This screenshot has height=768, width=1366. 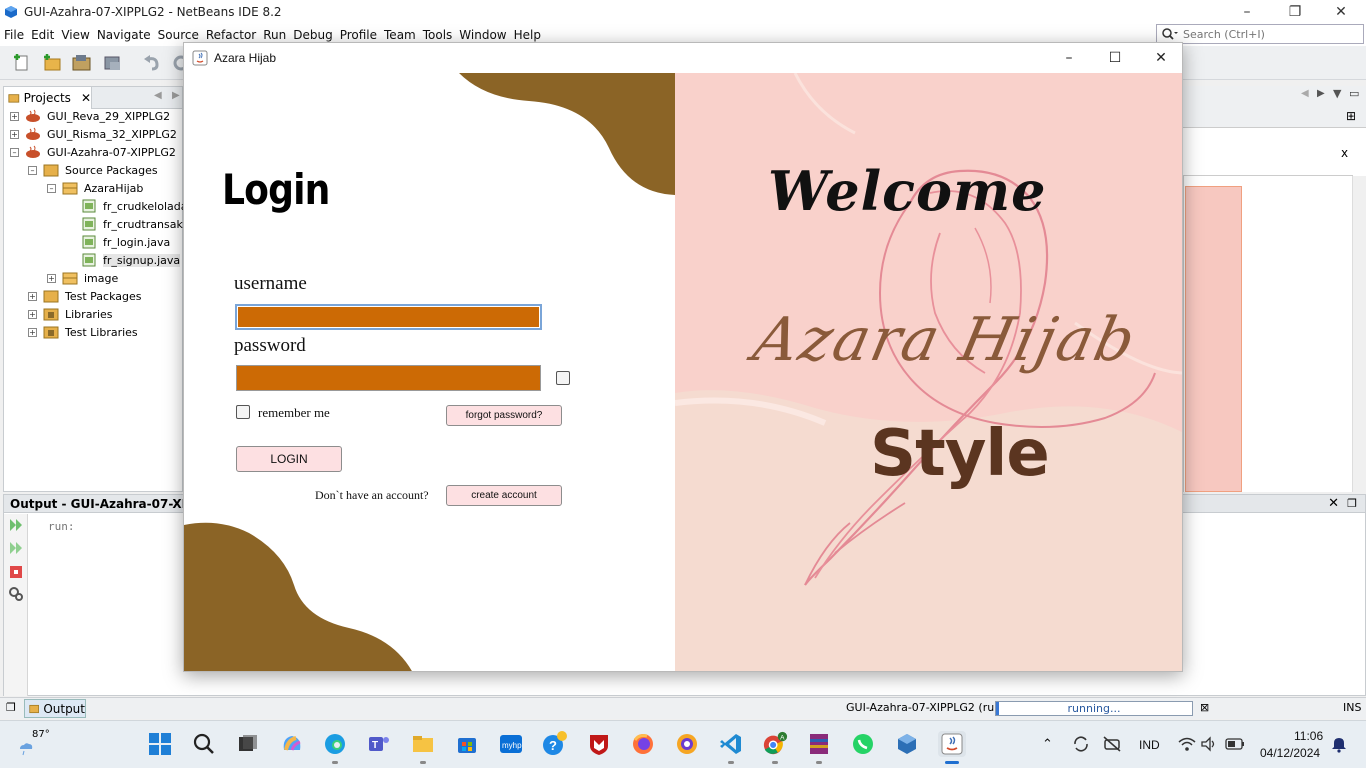 What do you see at coordinates (438, 35) in the screenshot?
I see `menu-tools: Tools` at bounding box center [438, 35].